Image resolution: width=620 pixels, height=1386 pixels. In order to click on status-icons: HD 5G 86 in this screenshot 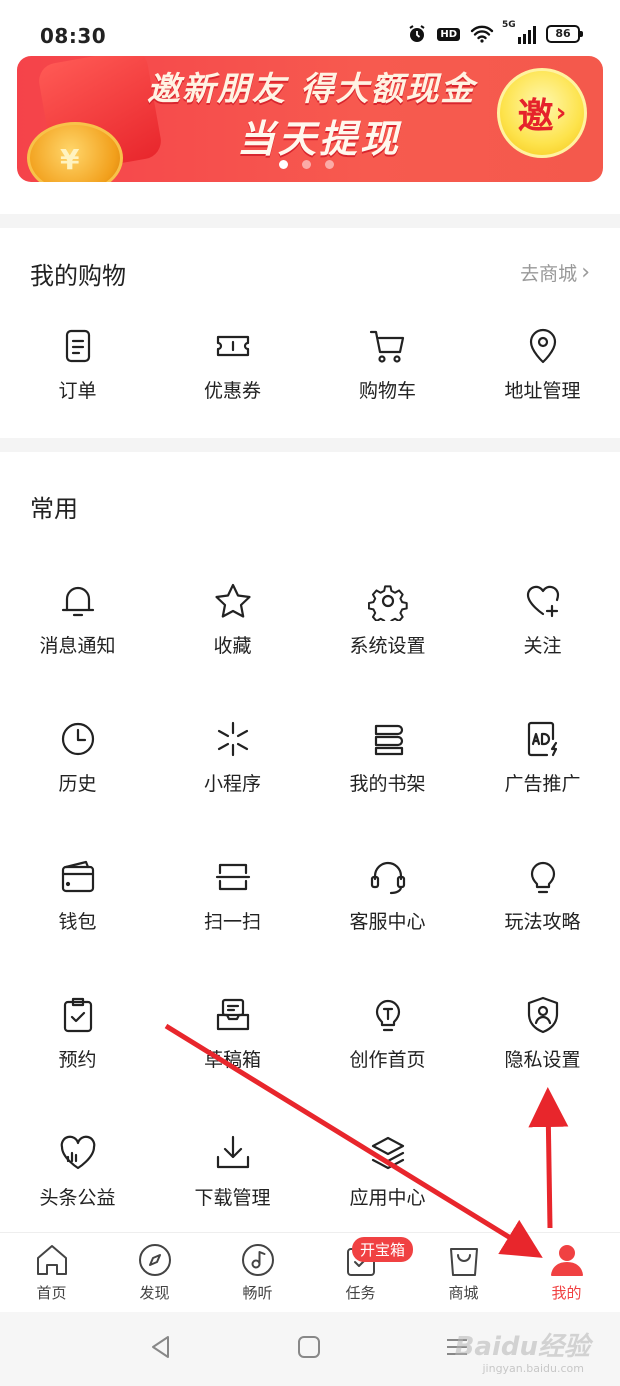, I will do `click(495, 32)`.